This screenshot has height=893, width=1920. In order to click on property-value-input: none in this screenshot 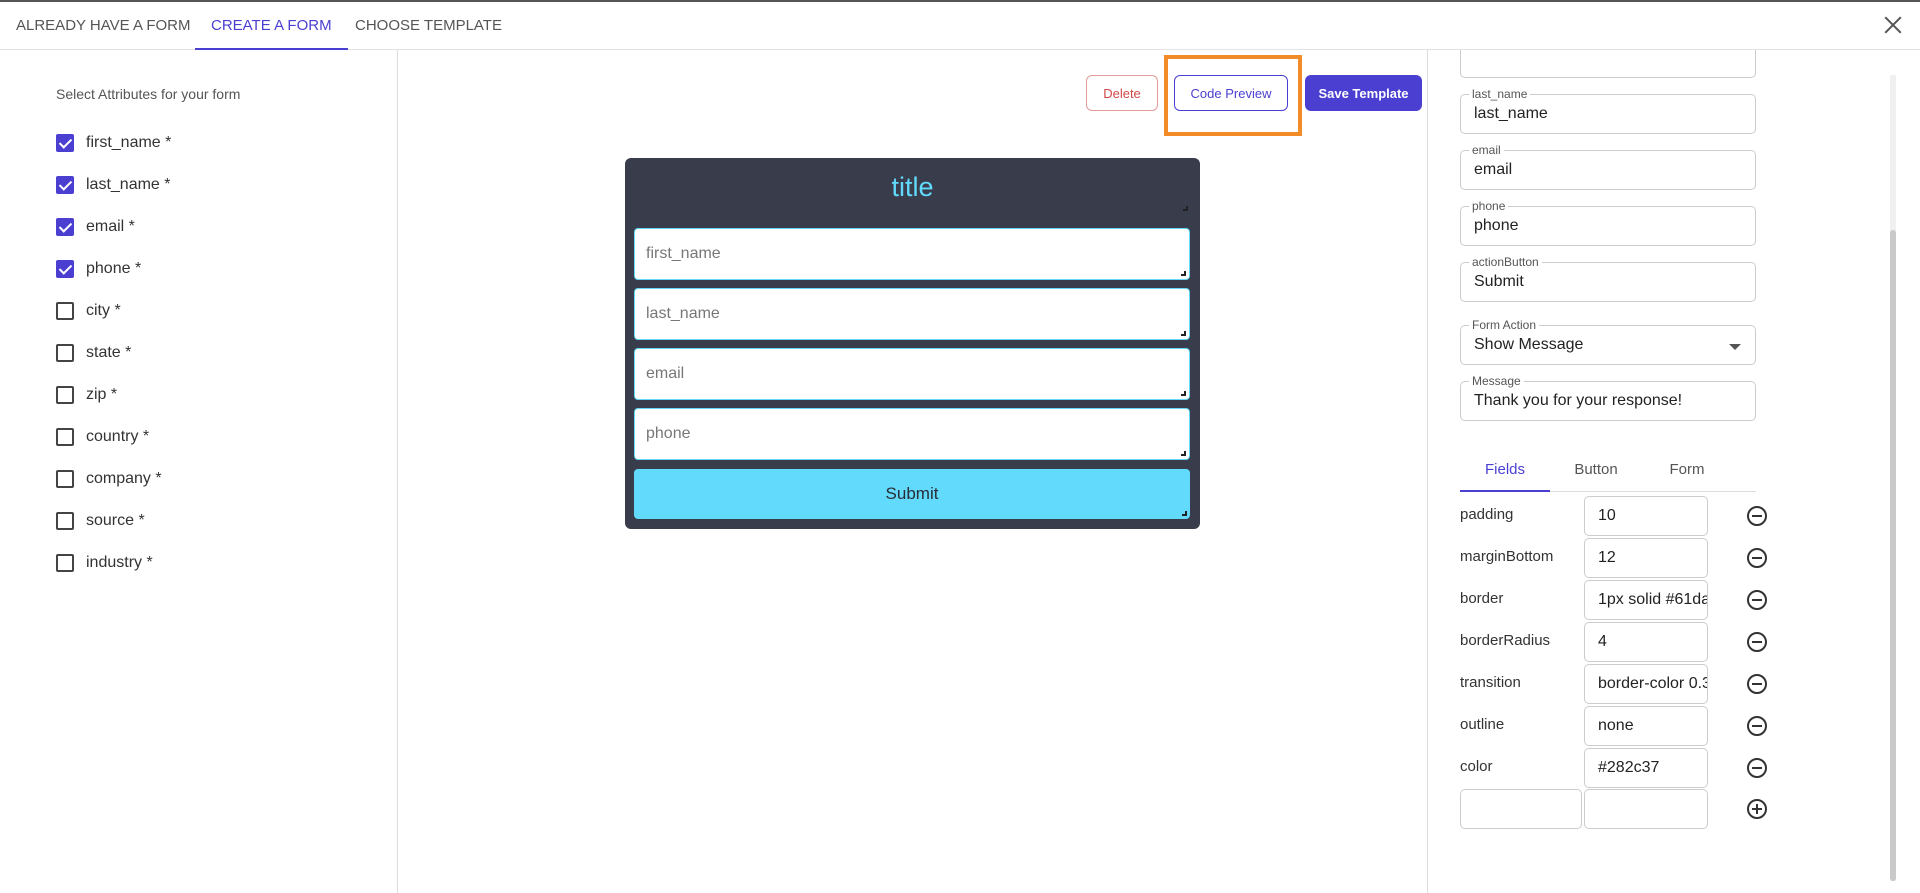, I will do `click(1646, 726)`.